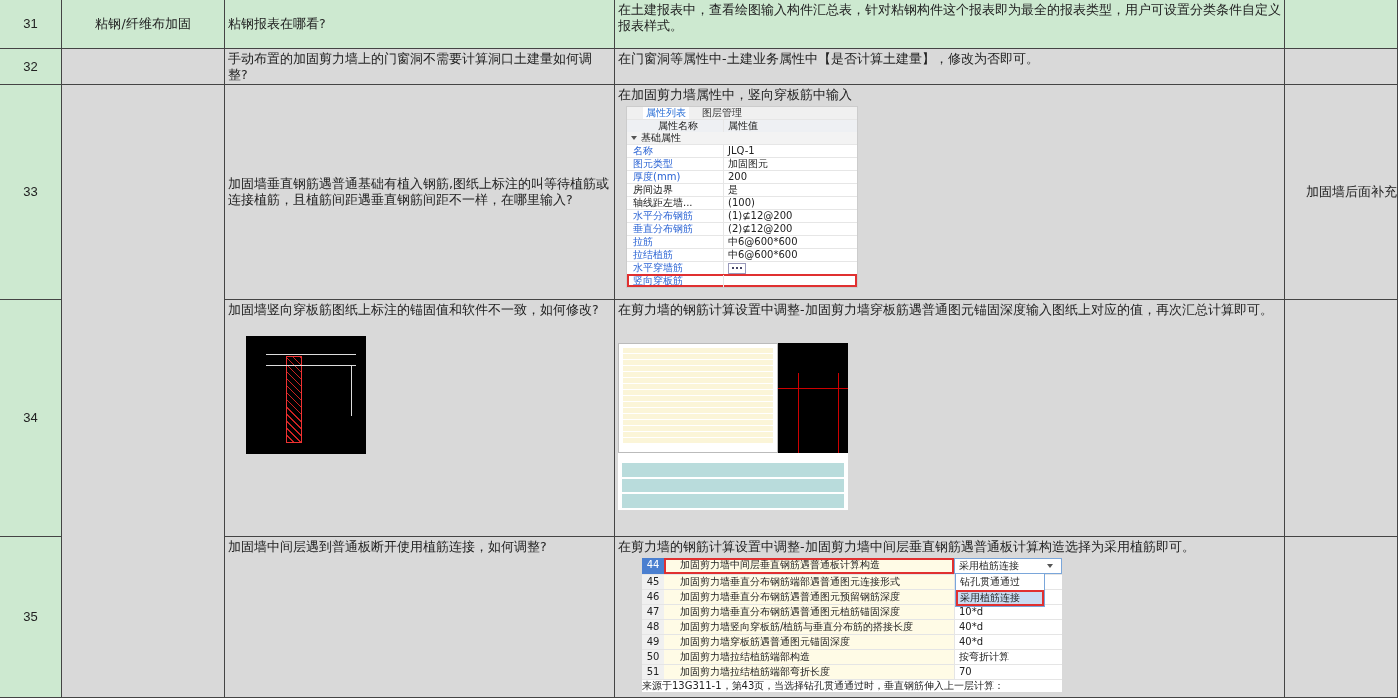  I want to click on row-number: 51, so click(653, 672).